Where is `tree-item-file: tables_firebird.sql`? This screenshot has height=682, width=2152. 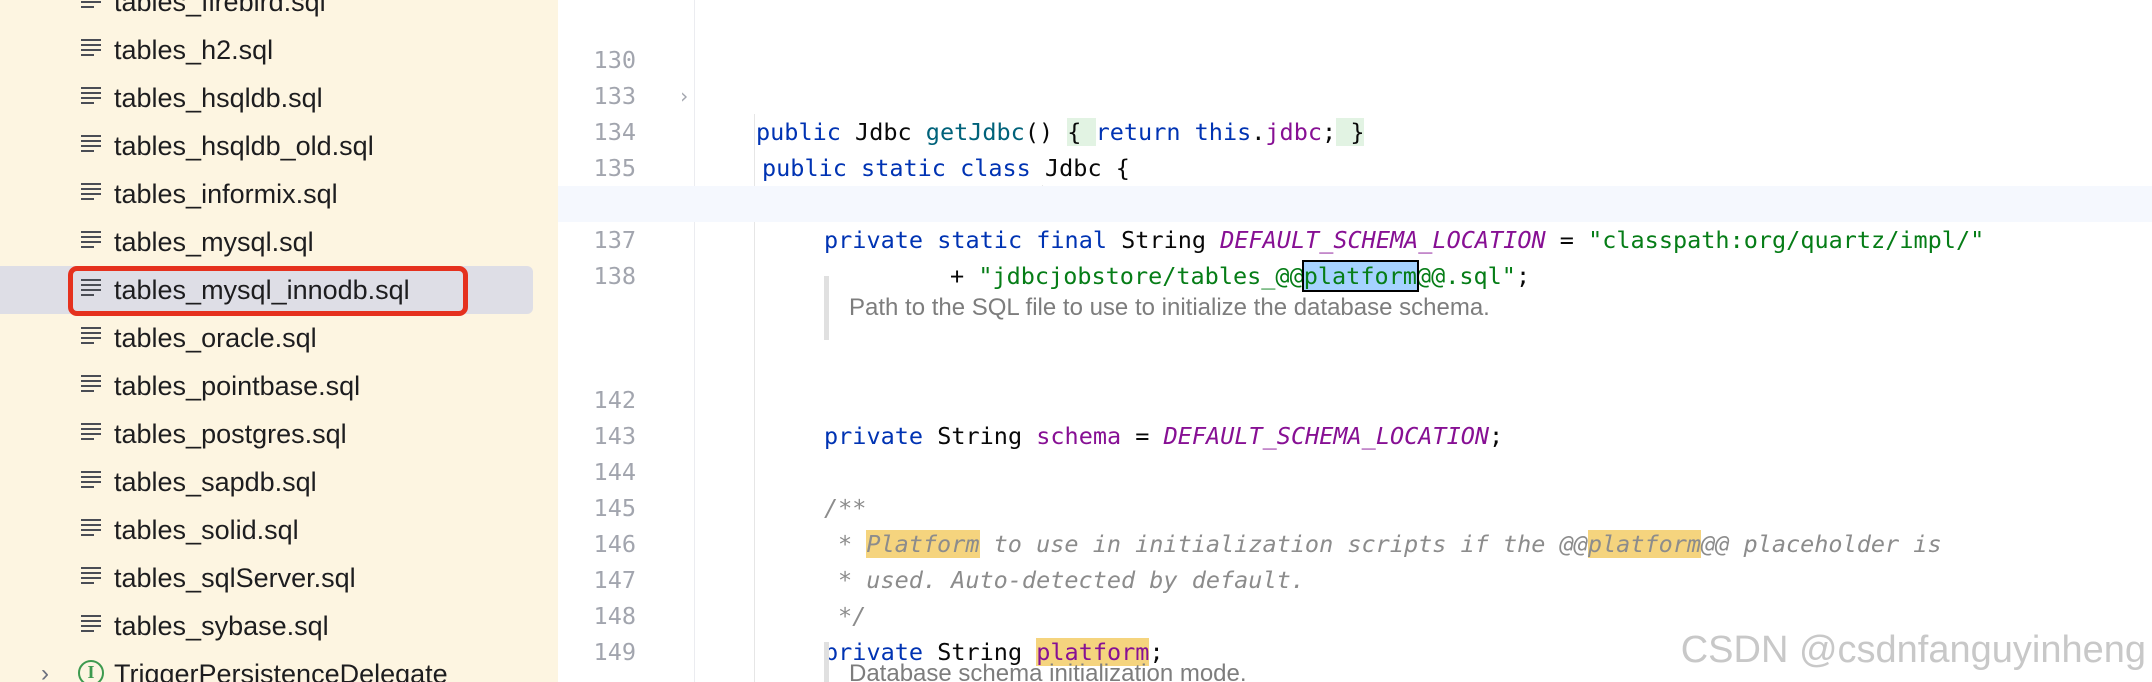
tree-item-file: tables_firebird.sql is located at coordinates (279, 13).